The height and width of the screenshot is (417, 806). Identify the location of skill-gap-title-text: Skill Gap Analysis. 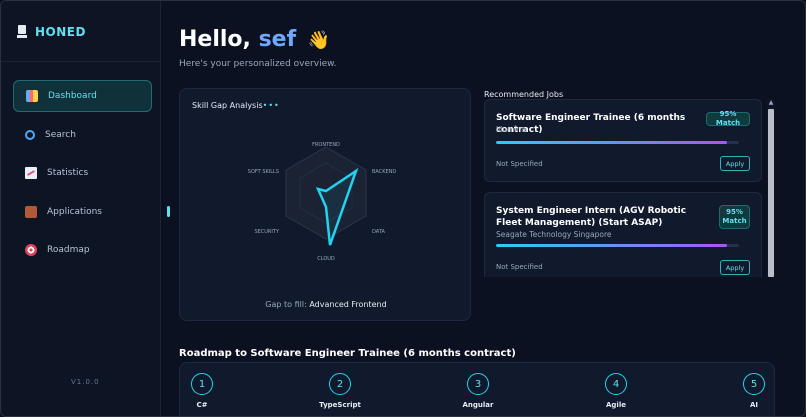
(227, 105).